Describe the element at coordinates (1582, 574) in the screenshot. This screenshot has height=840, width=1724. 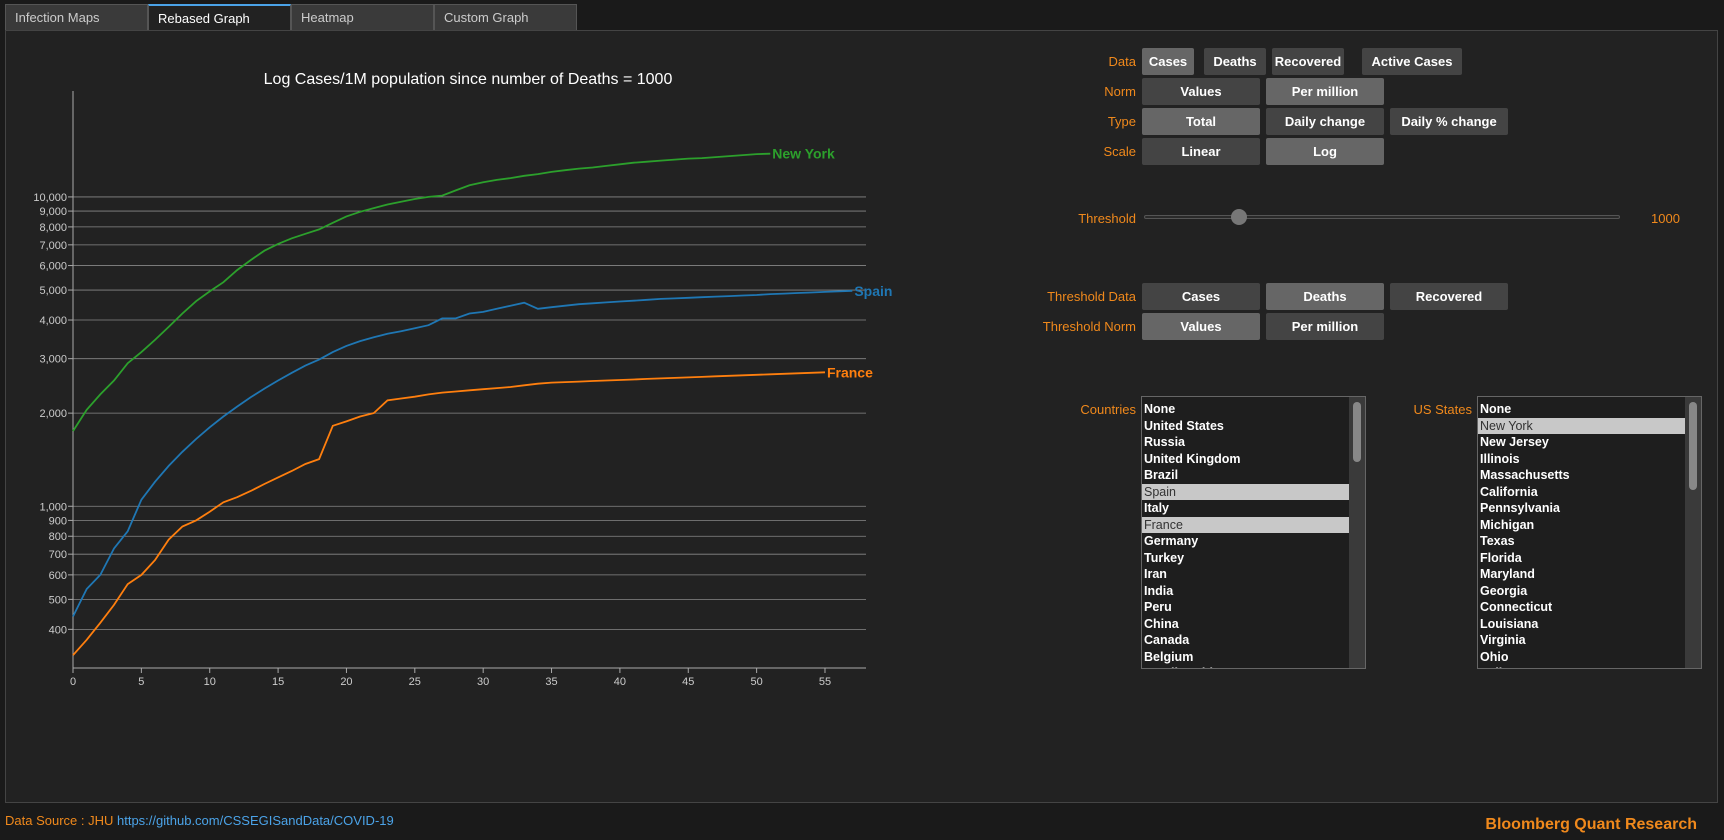
I see `state-list-item: Maryland` at that location.